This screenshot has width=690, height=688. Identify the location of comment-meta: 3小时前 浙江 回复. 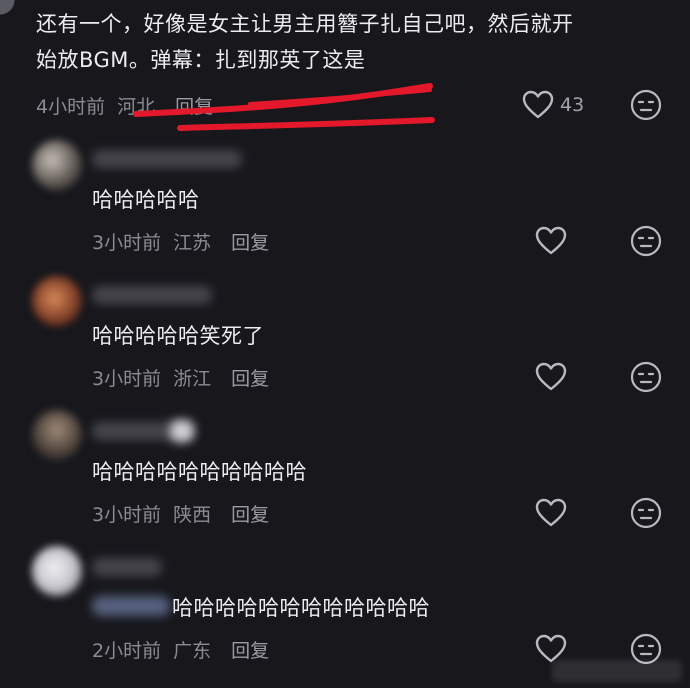
(180, 377).